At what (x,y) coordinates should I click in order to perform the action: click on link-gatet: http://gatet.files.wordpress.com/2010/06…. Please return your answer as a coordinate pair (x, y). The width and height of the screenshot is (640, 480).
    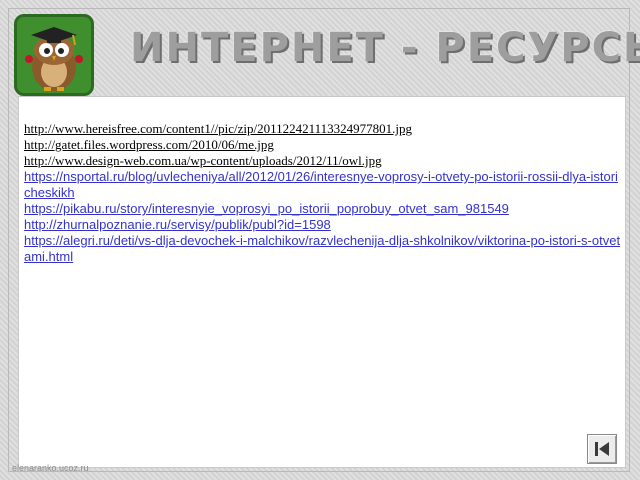
    Looking at the image, I should click on (324, 145).